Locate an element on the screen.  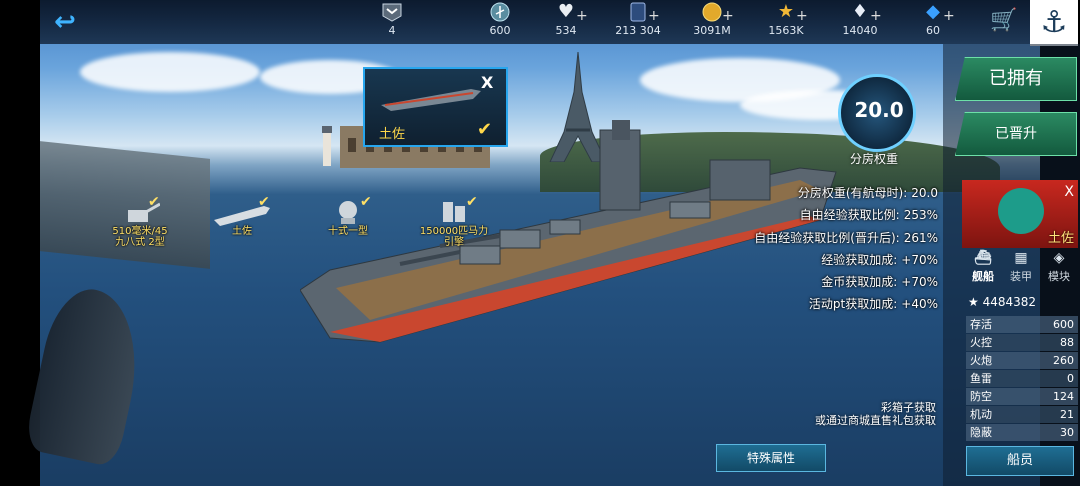
combat-power: ★ 4484382 is located at coordinates (1002, 302).